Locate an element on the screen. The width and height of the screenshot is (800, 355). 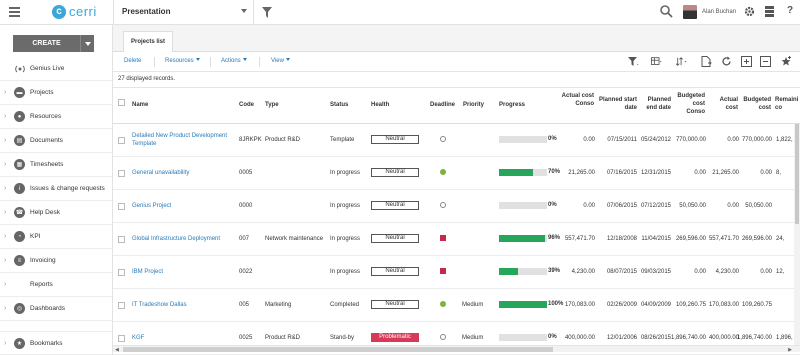
column-header-progress: Progress is located at coordinates (512, 105).